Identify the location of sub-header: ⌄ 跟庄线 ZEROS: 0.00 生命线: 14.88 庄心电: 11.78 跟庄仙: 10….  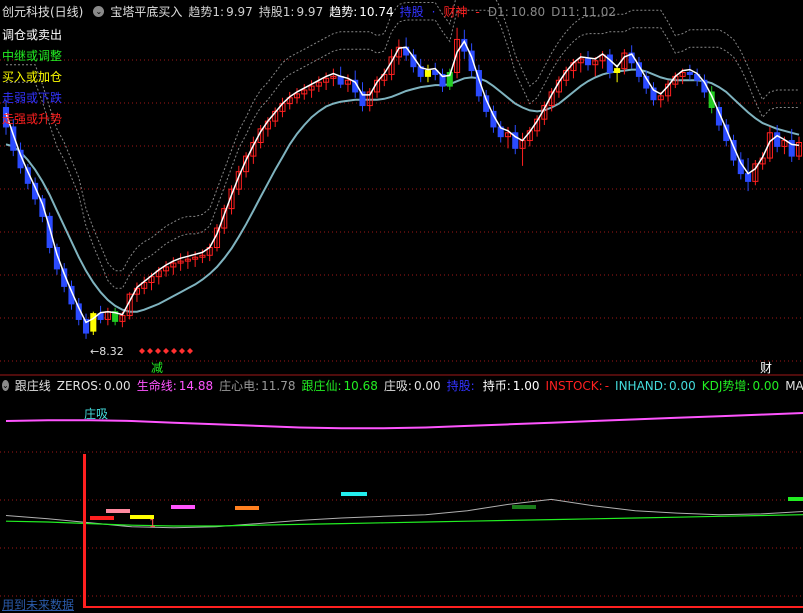
(401, 385).